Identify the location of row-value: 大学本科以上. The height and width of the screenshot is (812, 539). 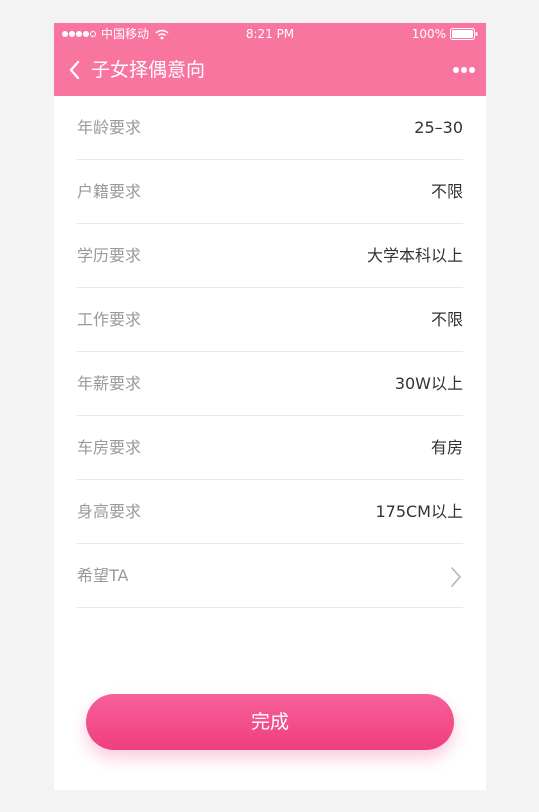
(414, 255).